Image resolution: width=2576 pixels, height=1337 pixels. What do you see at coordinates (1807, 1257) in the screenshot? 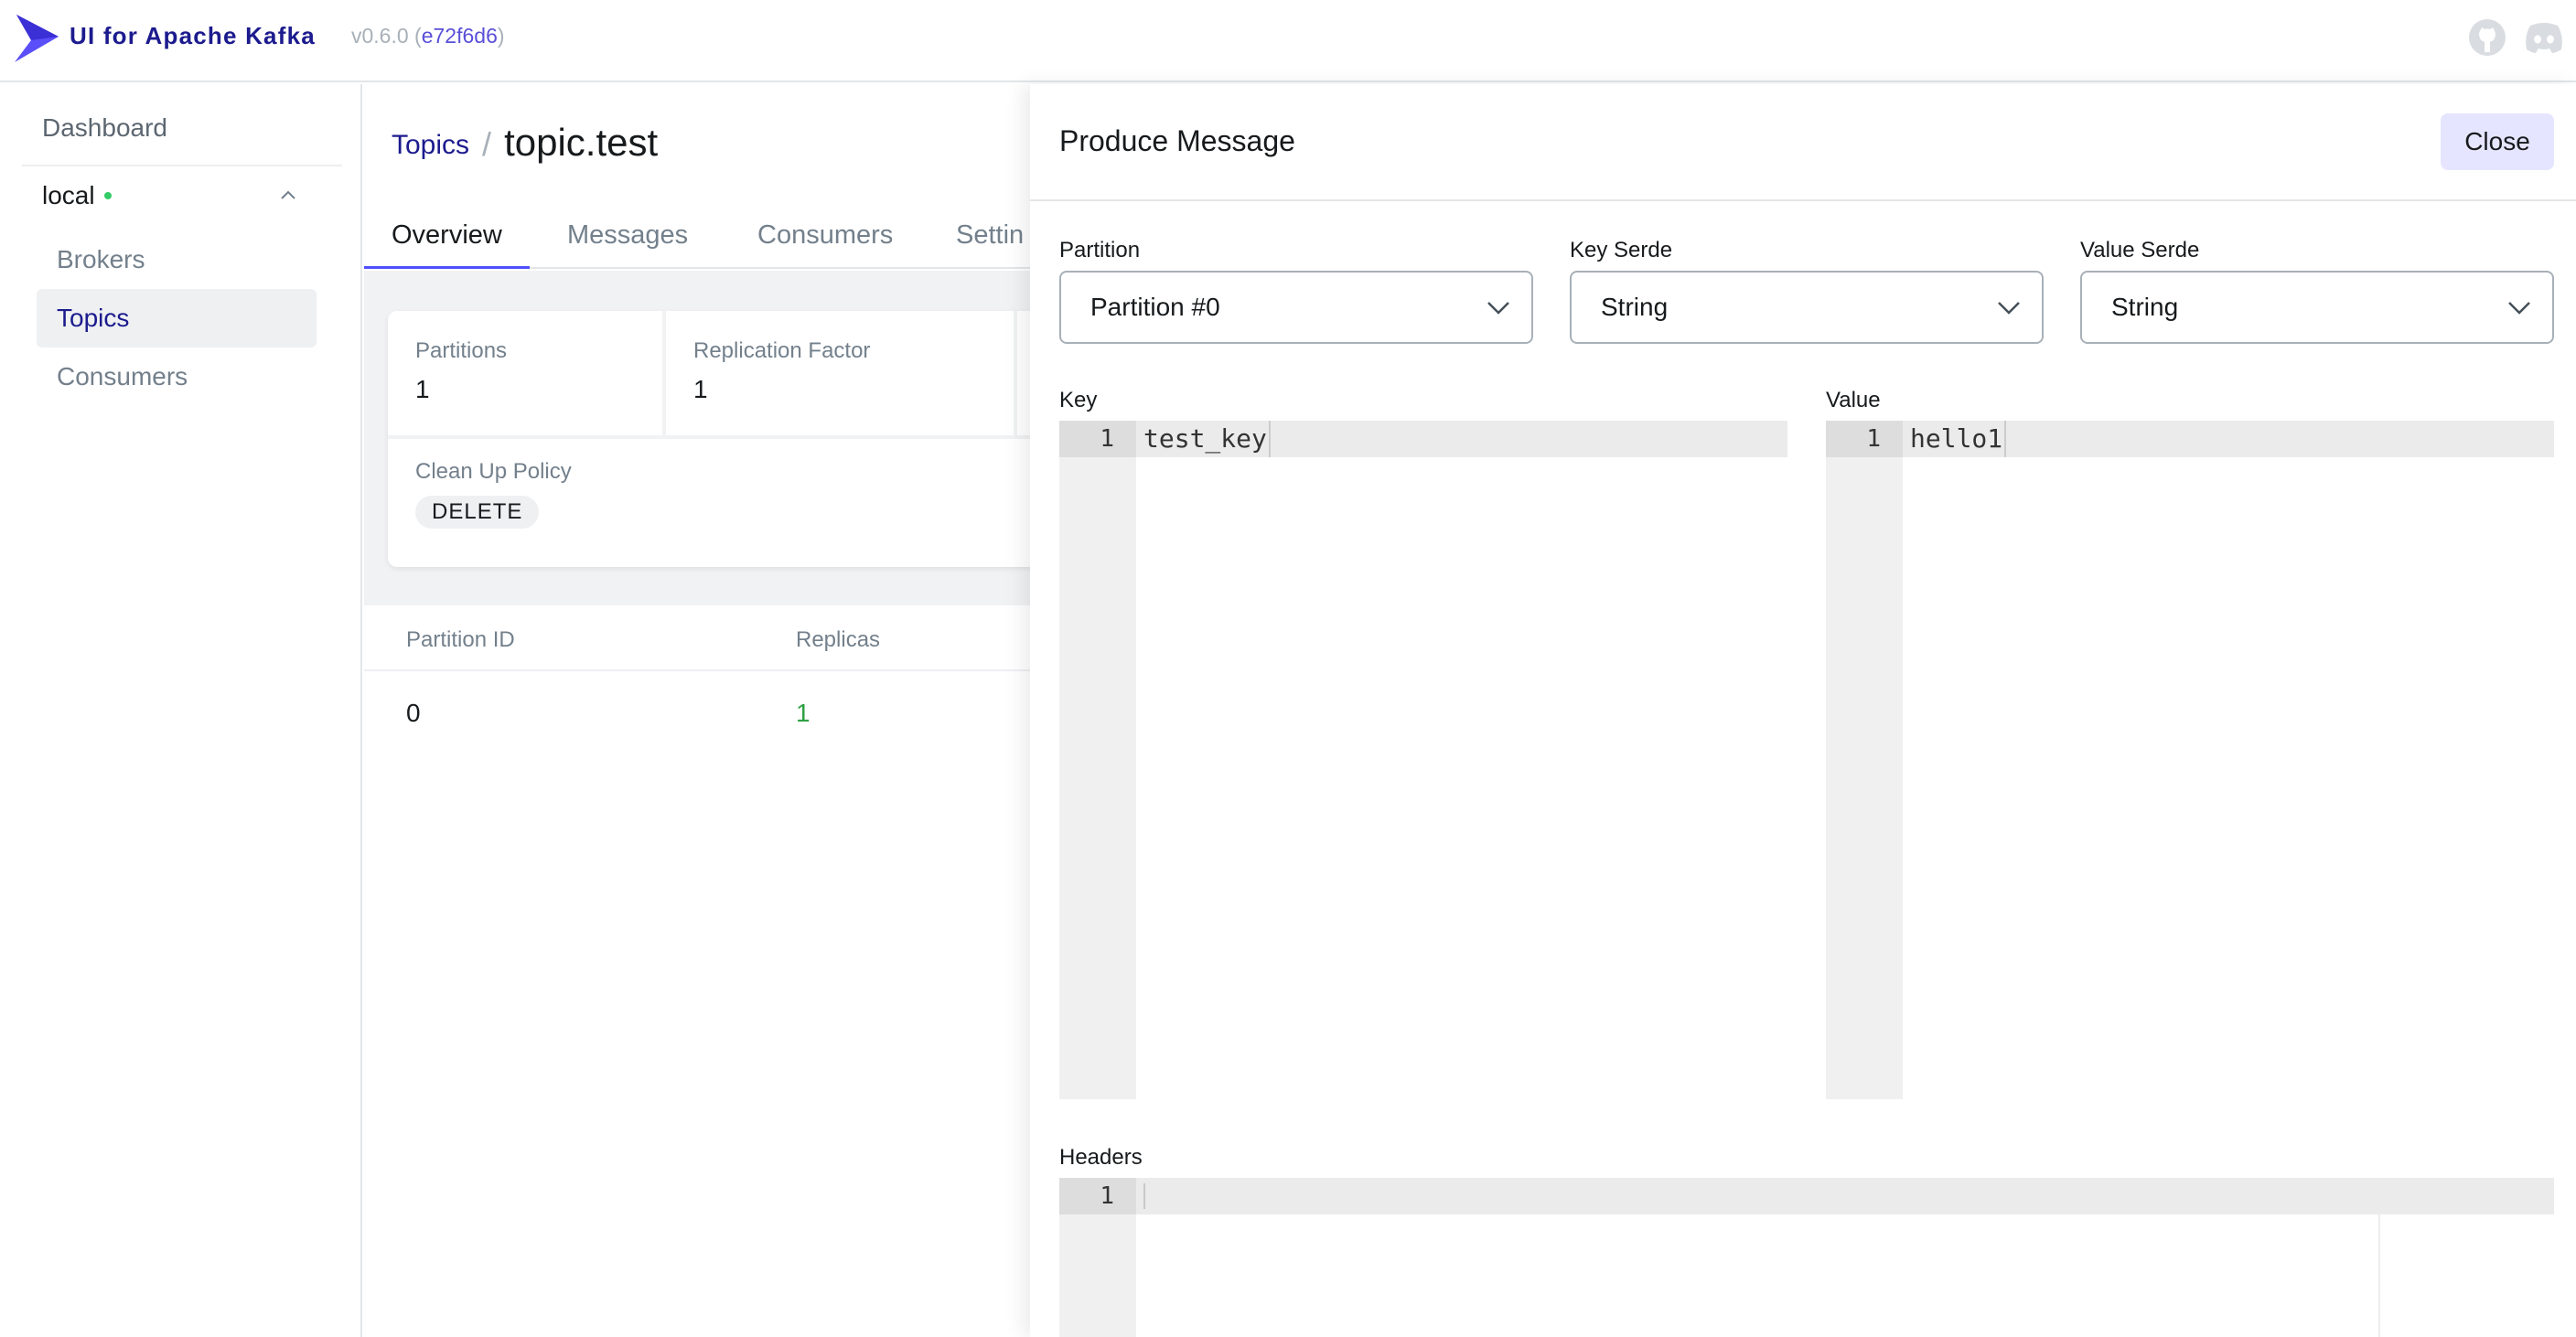
I see `headers-editor: 1` at bounding box center [1807, 1257].